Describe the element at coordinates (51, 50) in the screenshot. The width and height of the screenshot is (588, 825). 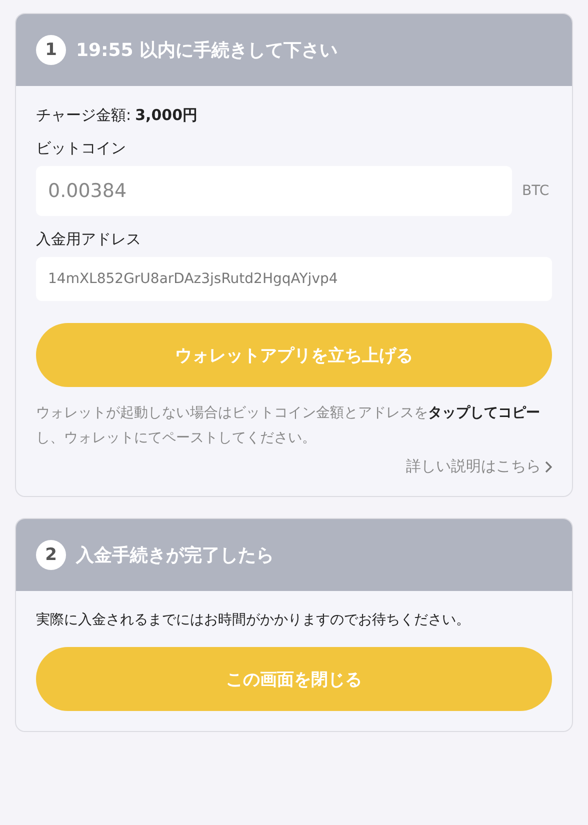
I see `step-number: 1` at that location.